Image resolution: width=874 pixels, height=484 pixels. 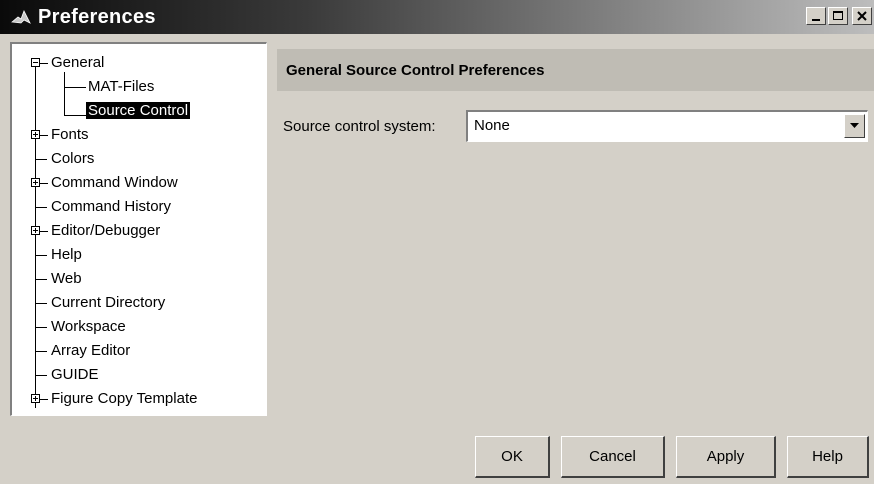 What do you see at coordinates (437, 17) in the screenshot?
I see `title-bar: Preferences` at bounding box center [437, 17].